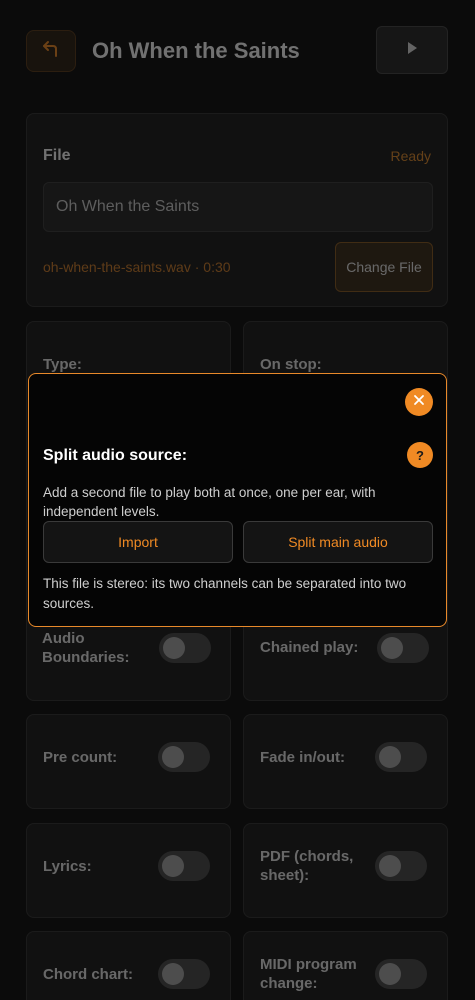 The width and height of the screenshot is (475, 1000). What do you see at coordinates (128, 761) in the screenshot?
I see `pre-count-card: Pre count:` at bounding box center [128, 761].